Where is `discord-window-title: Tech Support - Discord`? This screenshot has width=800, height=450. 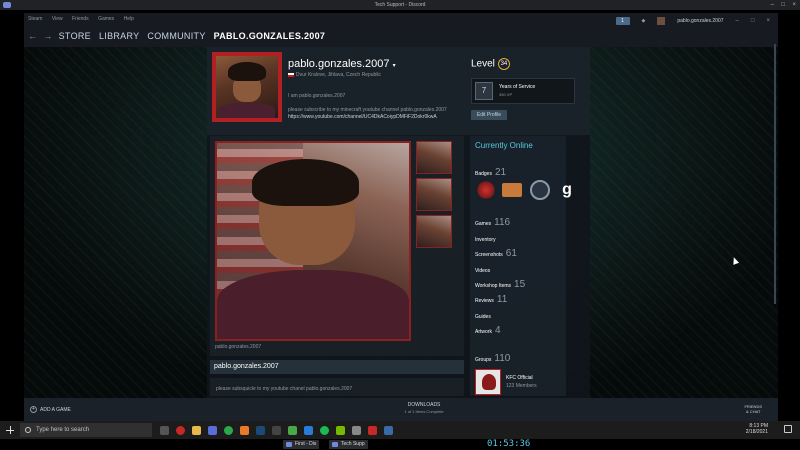 discord-window-title: Tech Support - Discord is located at coordinates (400, 5).